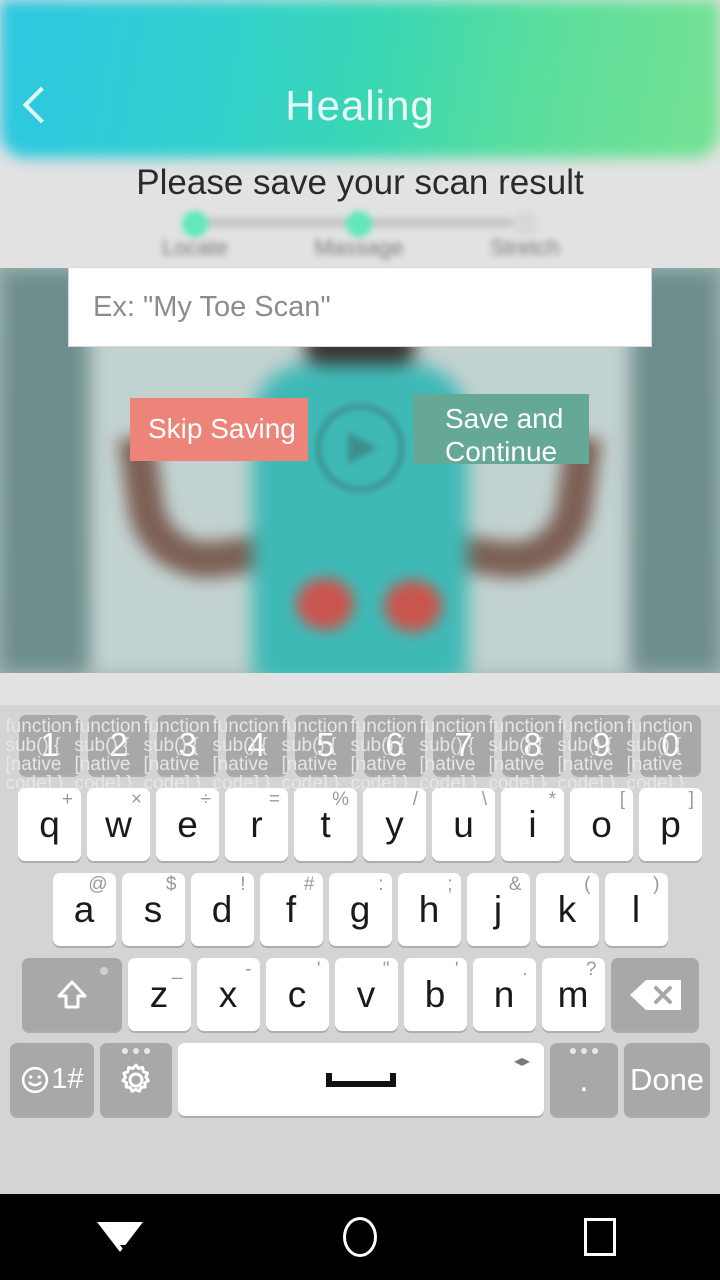 The image size is (720, 1280). I want to click on stepper-dot-massage, so click(359, 224).